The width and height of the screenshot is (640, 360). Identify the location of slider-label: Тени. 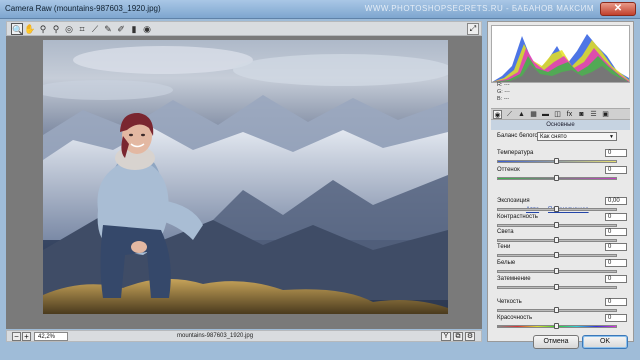
(504, 247).